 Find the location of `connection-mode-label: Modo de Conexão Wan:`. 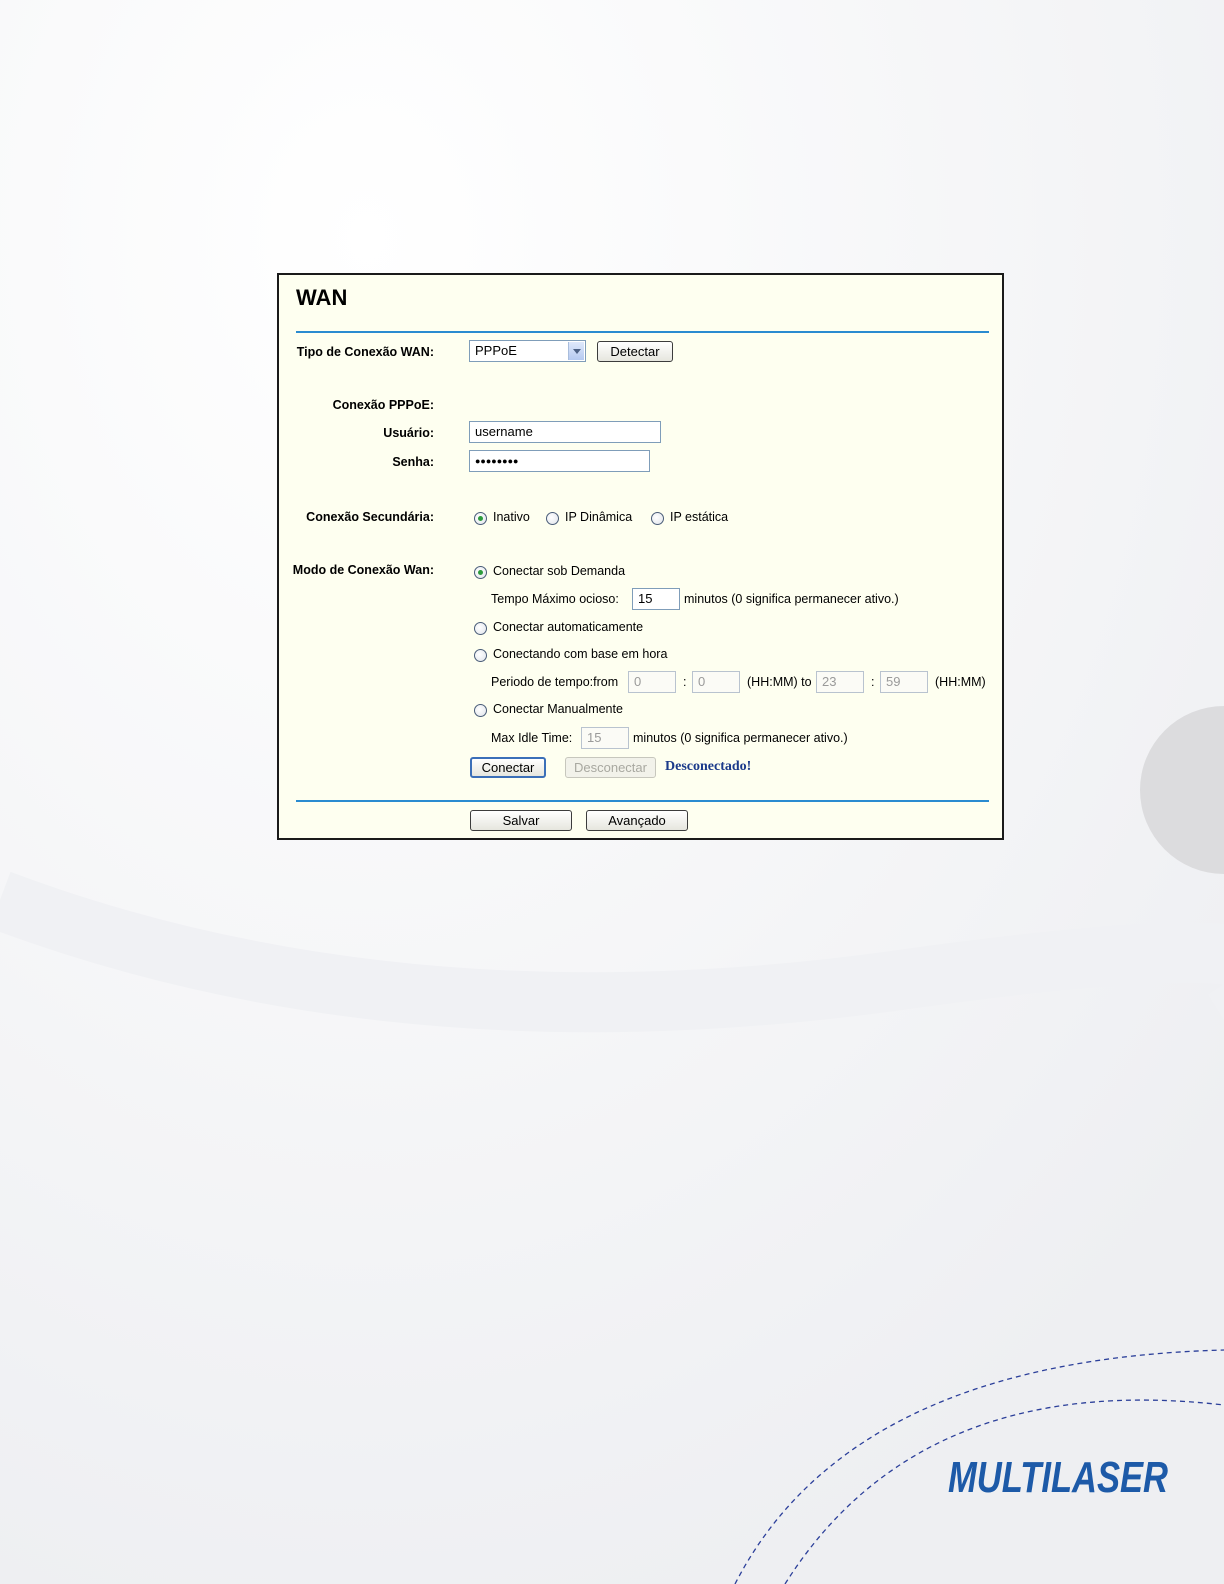

connection-mode-label: Modo de Conexão Wan: is located at coordinates (363, 570).